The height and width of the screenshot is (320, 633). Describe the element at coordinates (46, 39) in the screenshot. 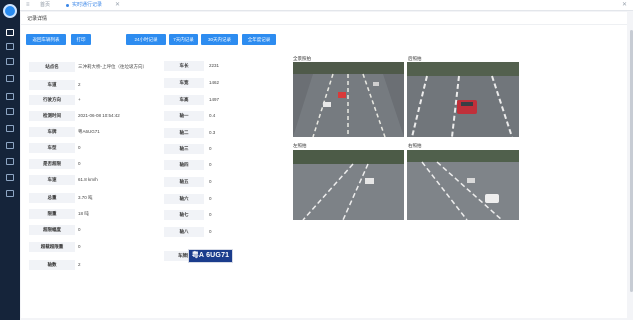

I see `back-to-list-button: 返回车辆列表` at that location.